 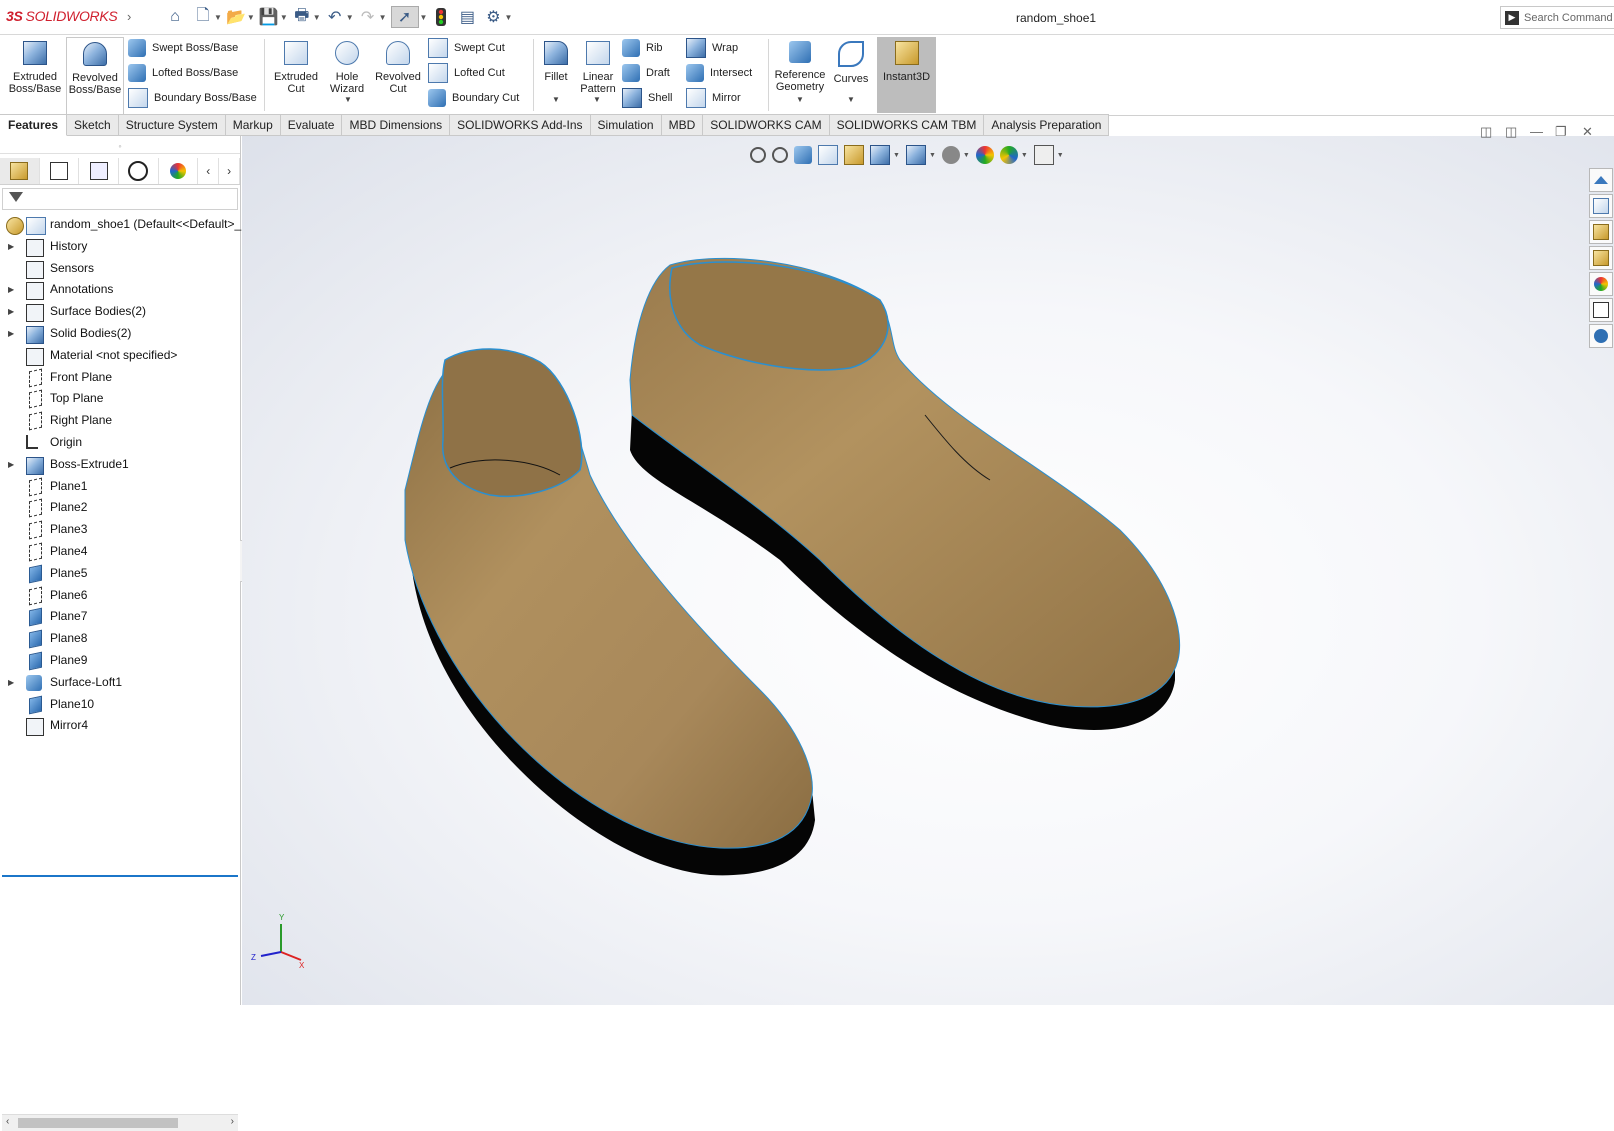 What do you see at coordinates (1060, 155) in the screenshot?
I see `view-settings-dropdown-icon: ▼` at bounding box center [1060, 155].